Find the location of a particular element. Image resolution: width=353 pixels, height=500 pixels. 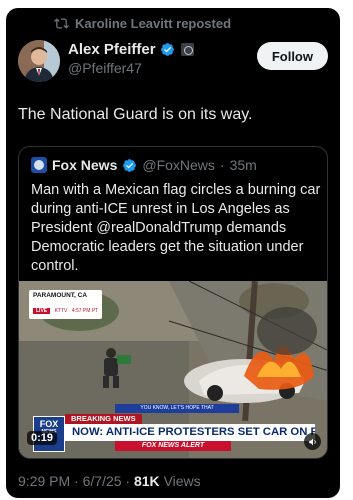

fox-news-avatar is located at coordinates (39, 165).